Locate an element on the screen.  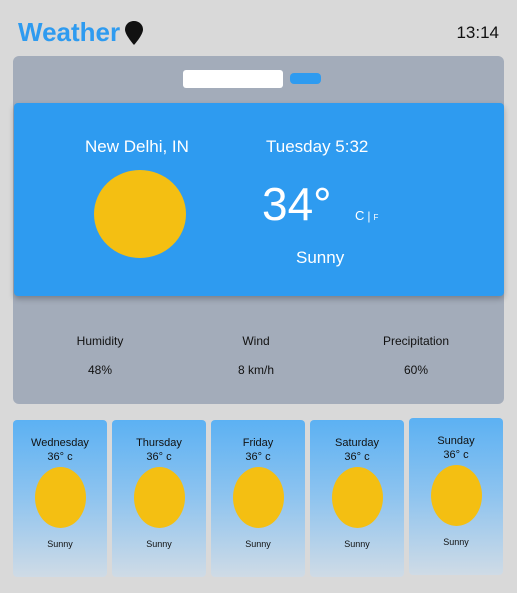
forecast-card-thursday: Thursday 36° c Sunny is located at coordinates (159, 498).